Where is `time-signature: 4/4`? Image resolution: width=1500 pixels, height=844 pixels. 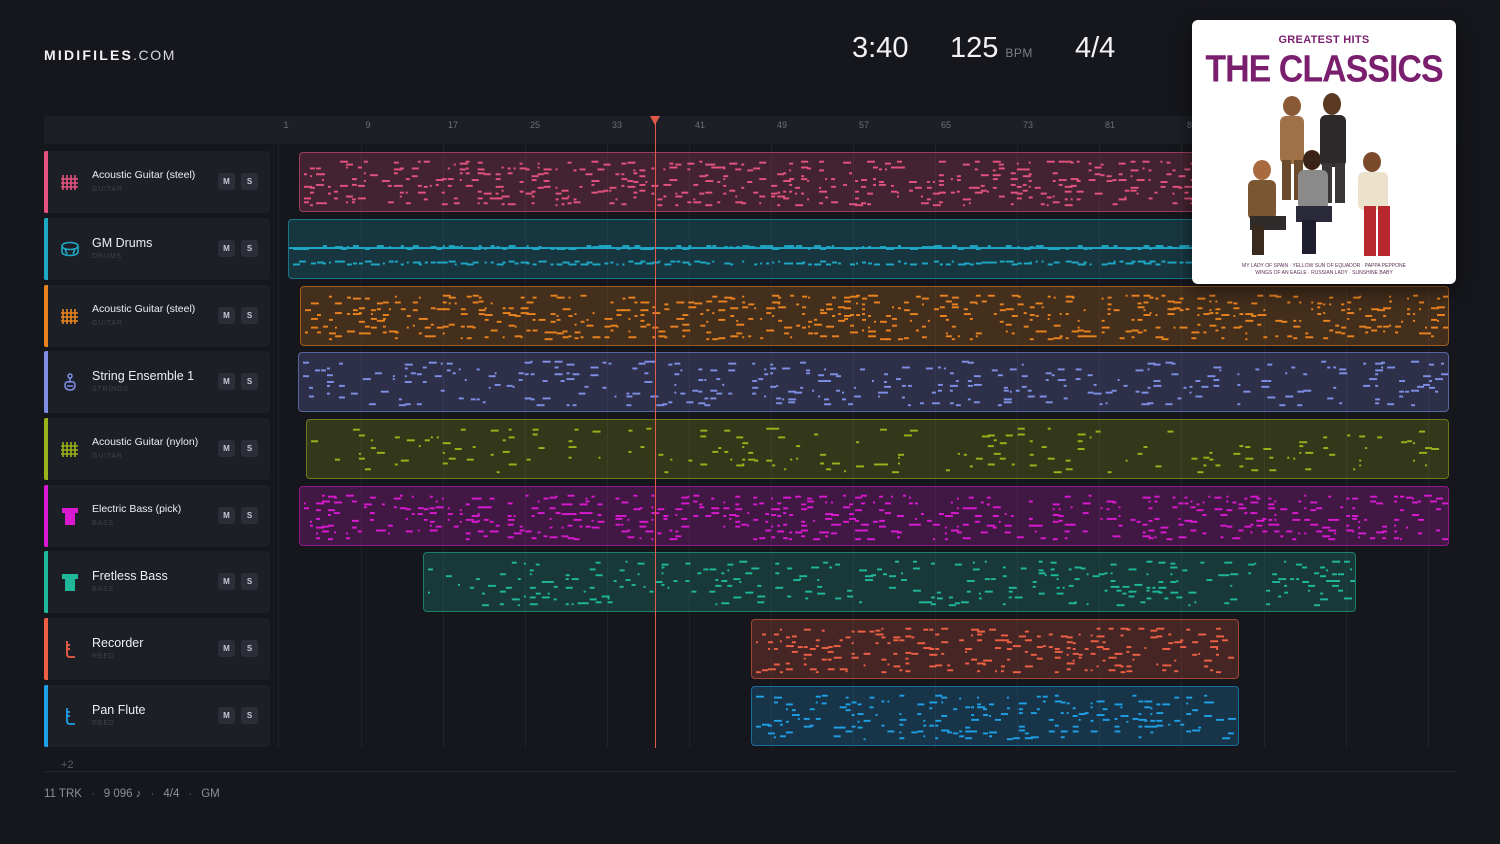 time-signature: 4/4 is located at coordinates (1095, 48).